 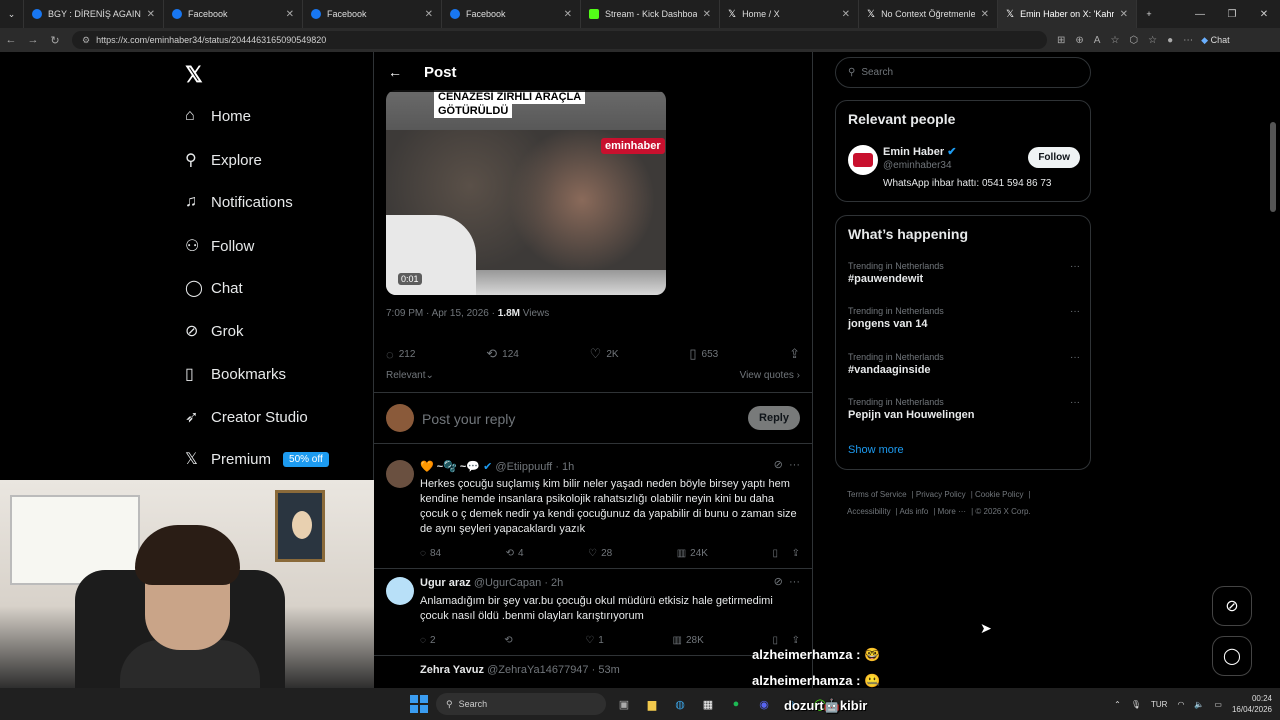 What do you see at coordinates (604, 354) in the screenshot?
I see `like-button: ♡ 2K` at bounding box center [604, 354].